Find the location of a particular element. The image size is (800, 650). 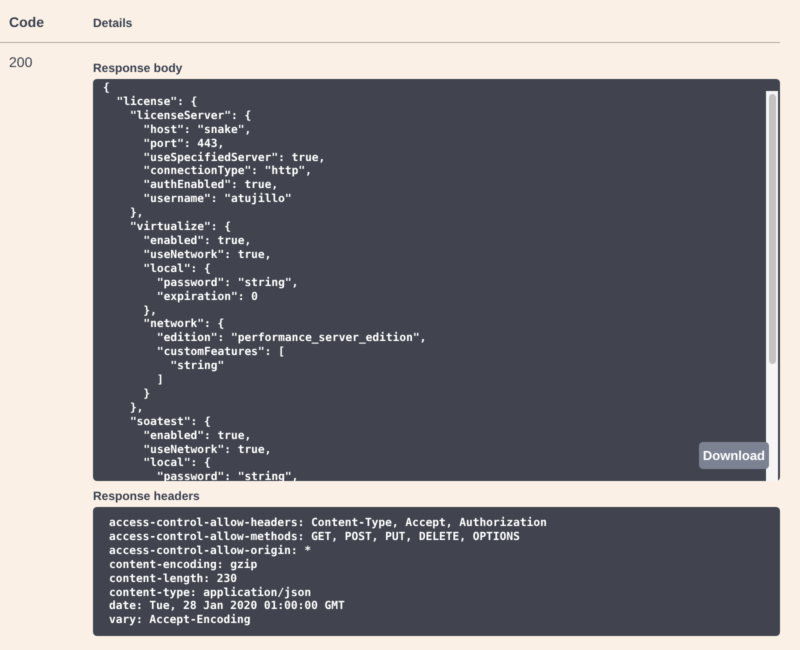

code-line: "license": { is located at coordinates (156, 101).